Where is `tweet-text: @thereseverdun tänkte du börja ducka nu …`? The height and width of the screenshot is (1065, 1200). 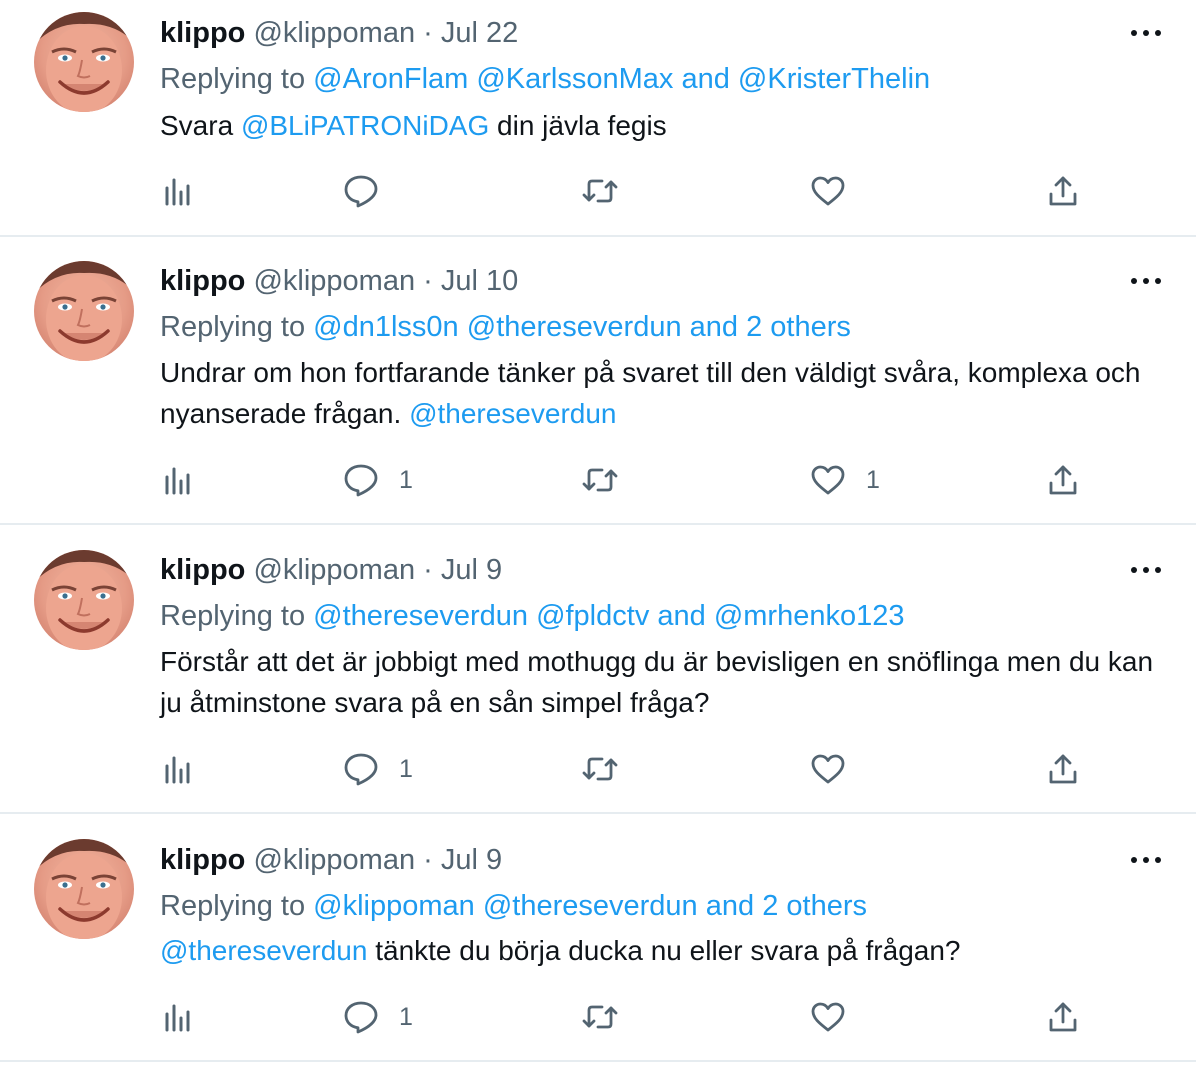 tweet-text: @thereseverdun tänkte du börja ducka nu … is located at coordinates (660, 950).